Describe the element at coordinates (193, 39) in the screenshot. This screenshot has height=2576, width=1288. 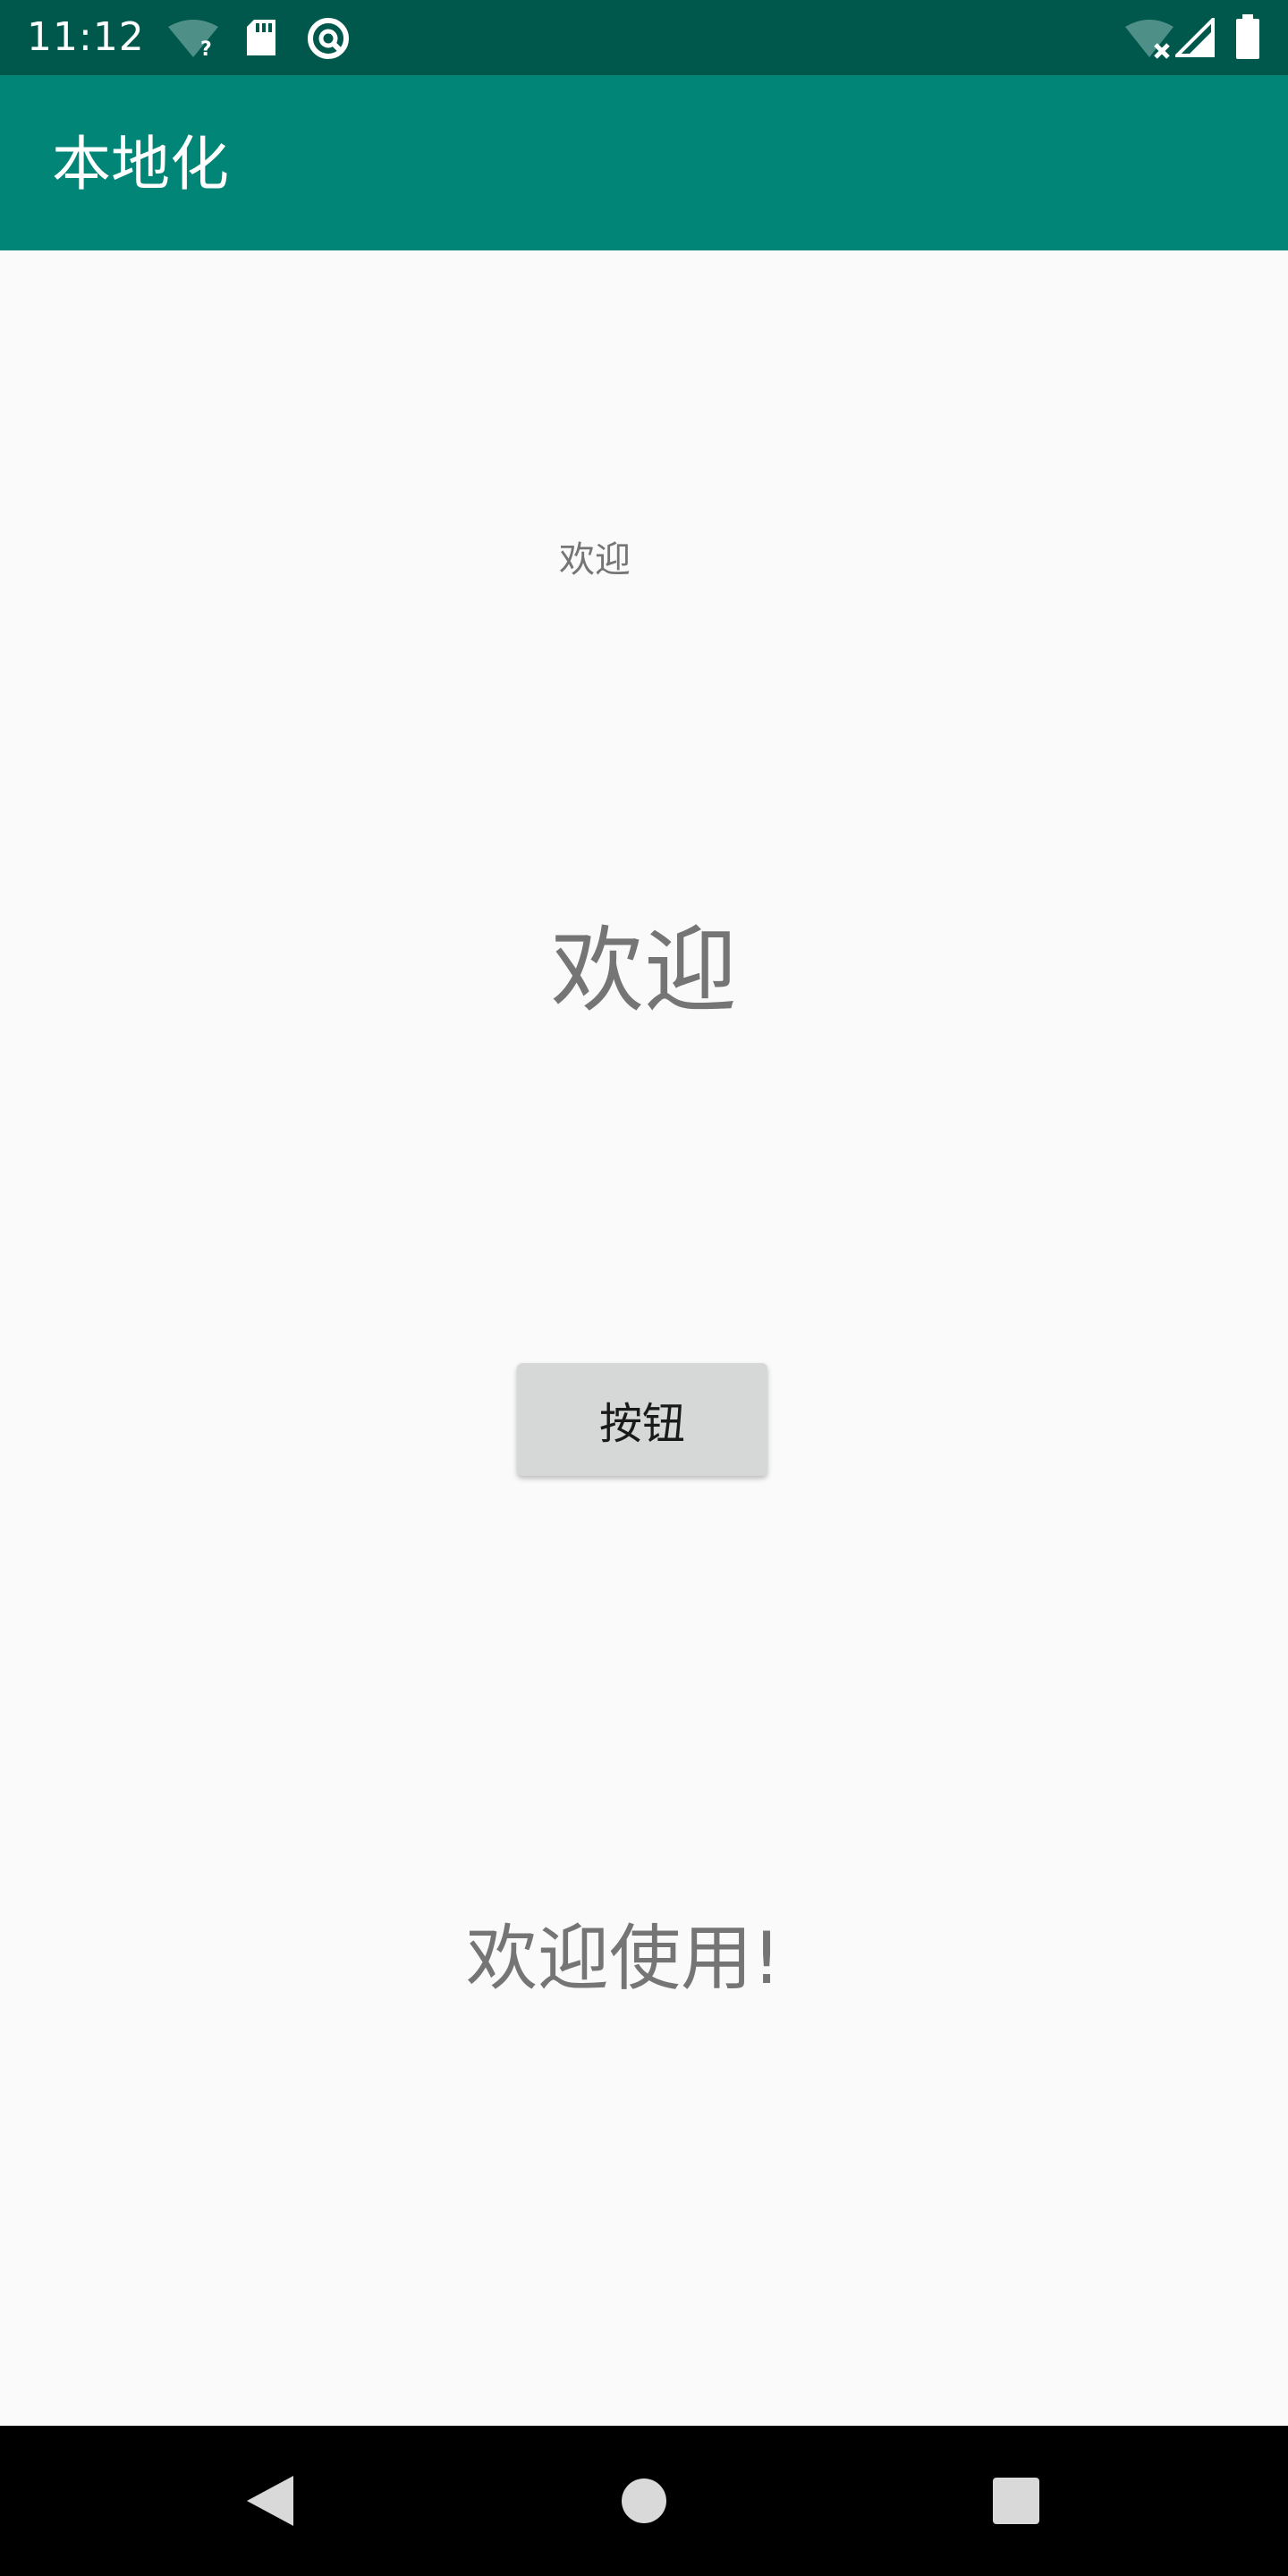
I see `wifi-unknown-icon: ?` at that location.